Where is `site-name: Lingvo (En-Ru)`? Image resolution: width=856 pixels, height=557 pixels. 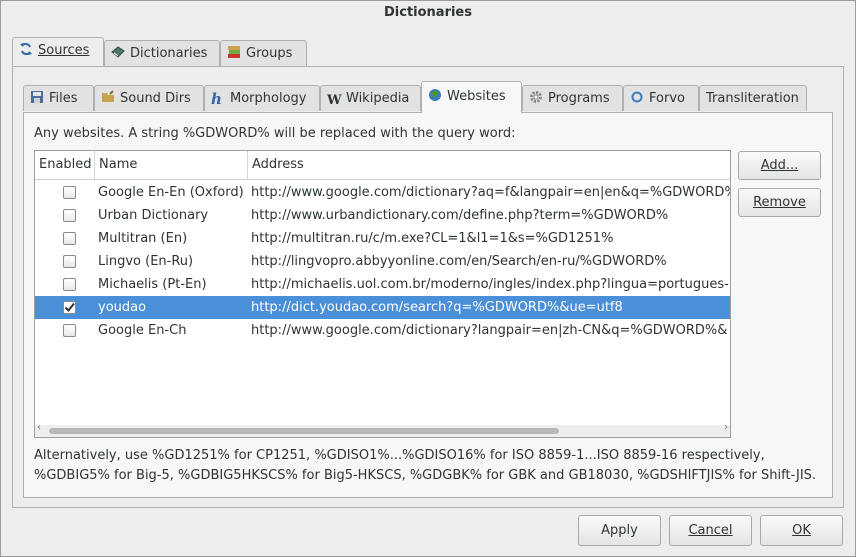
site-name: Lingvo (En-Ru) is located at coordinates (146, 261).